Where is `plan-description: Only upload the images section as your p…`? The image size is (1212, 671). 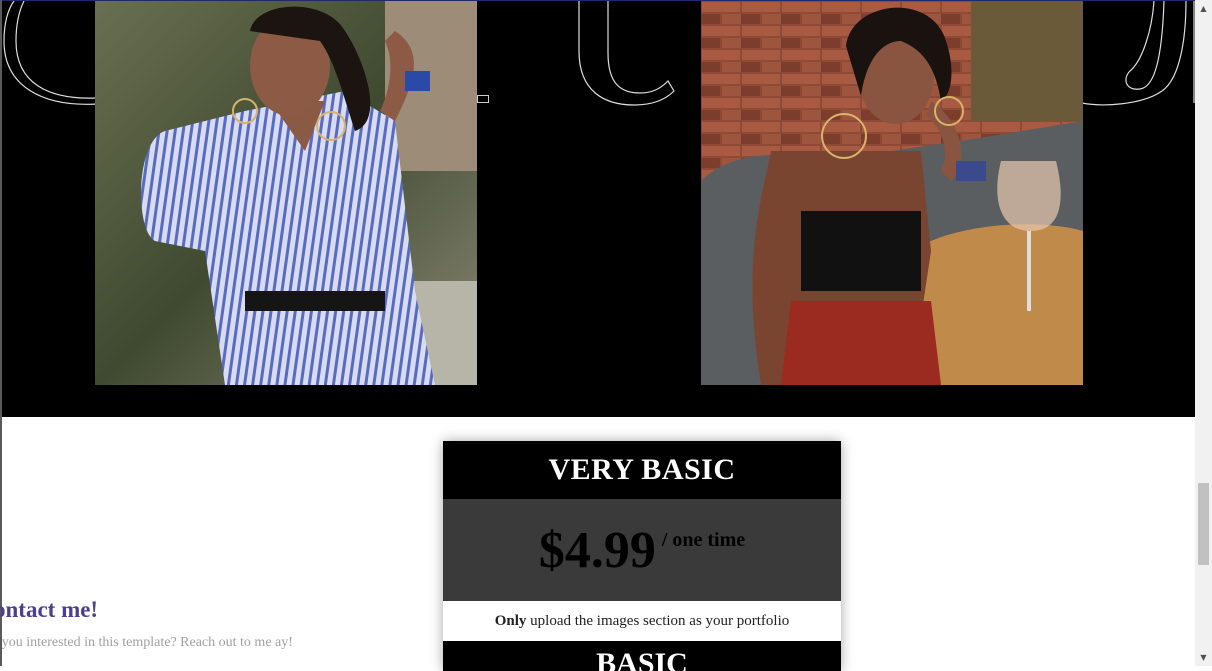 plan-description: Only upload the images section as your p… is located at coordinates (642, 621).